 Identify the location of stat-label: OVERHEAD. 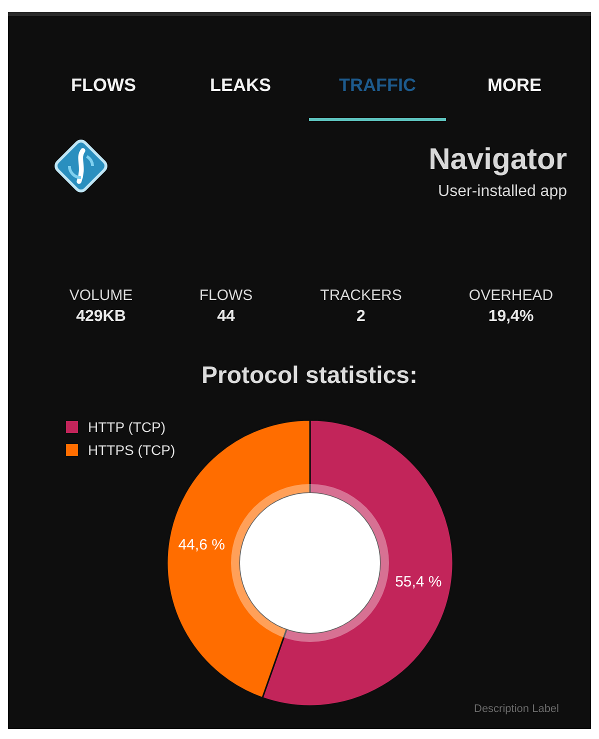
(511, 295).